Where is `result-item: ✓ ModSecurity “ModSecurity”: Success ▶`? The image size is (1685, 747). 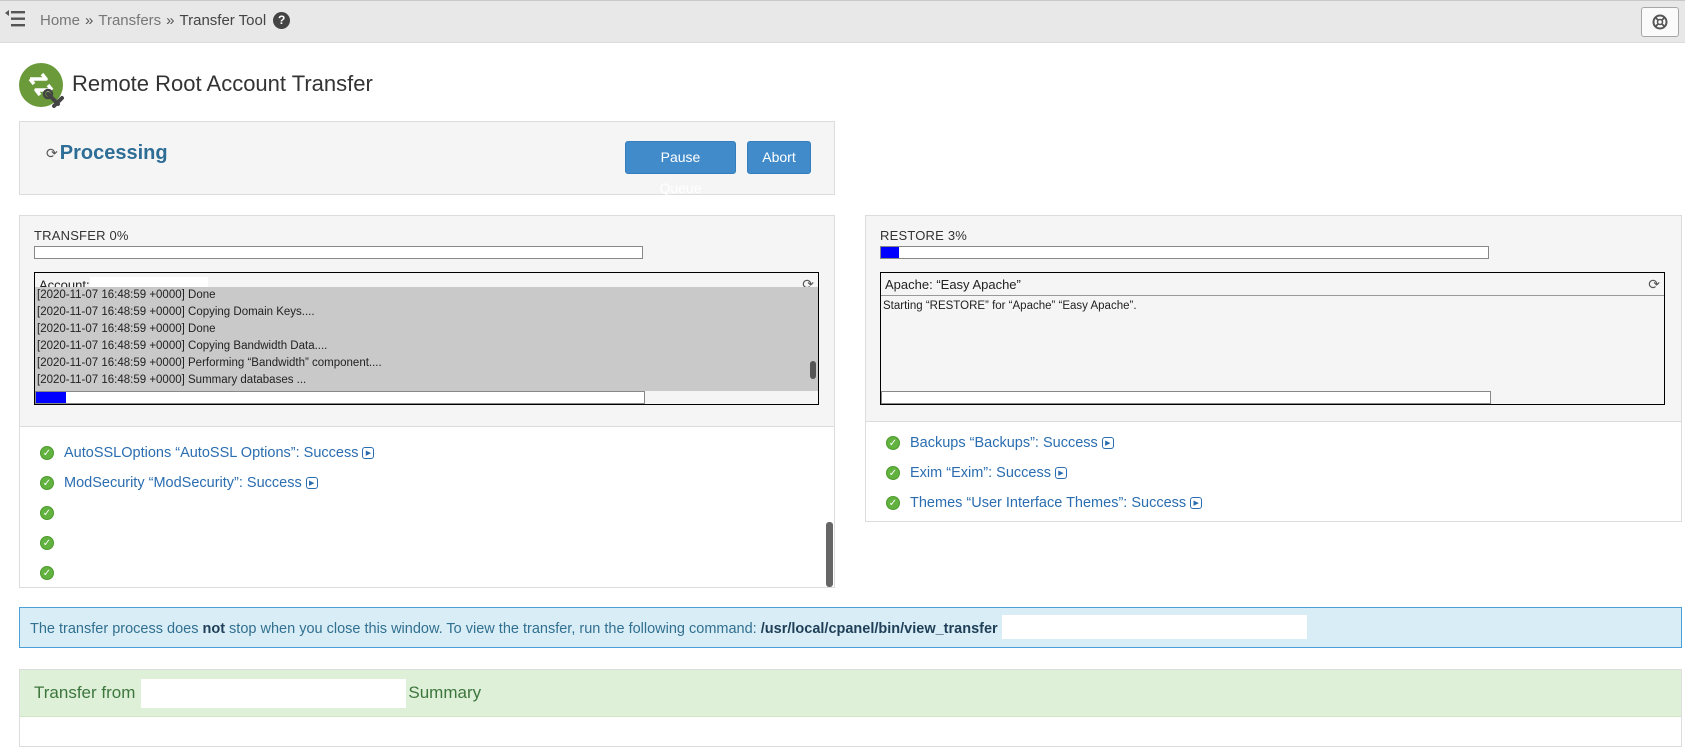
result-item: ✓ ModSecurity “ModSecurity”: Success ▶ is located at coordinates (207, 483).